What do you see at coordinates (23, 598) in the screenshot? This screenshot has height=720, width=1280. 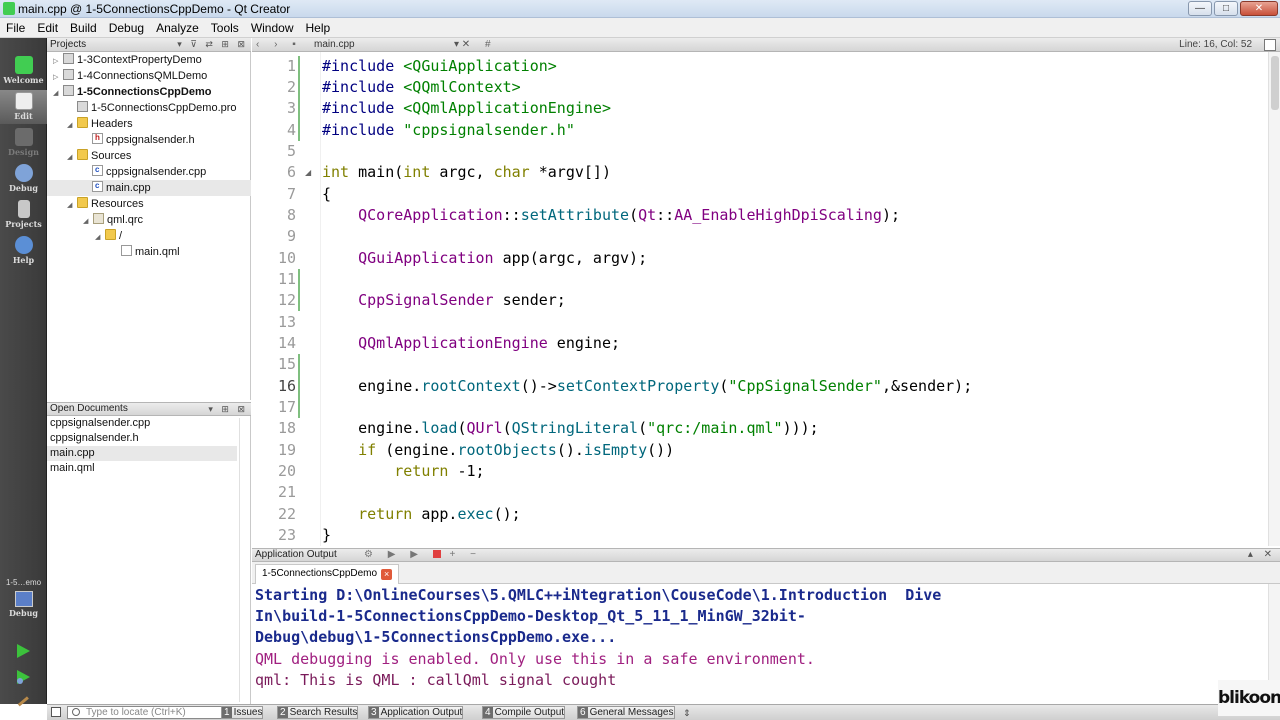 I see `kit-selector: 1-5…emo Debug` at bounding box center [23, 598].